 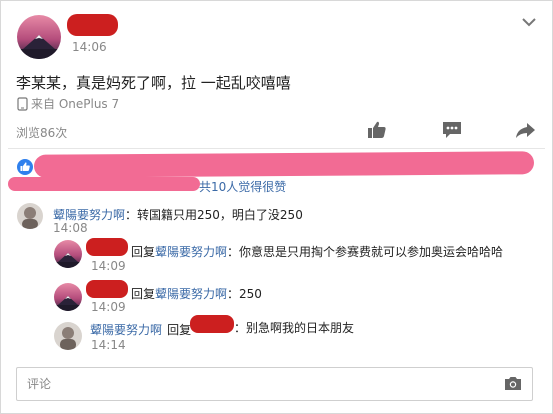 What do you see at coordinates (126, 330) in the screenshot?
I see `reply-author: 颦陽要努力啊` at bounding box center [126, 330].